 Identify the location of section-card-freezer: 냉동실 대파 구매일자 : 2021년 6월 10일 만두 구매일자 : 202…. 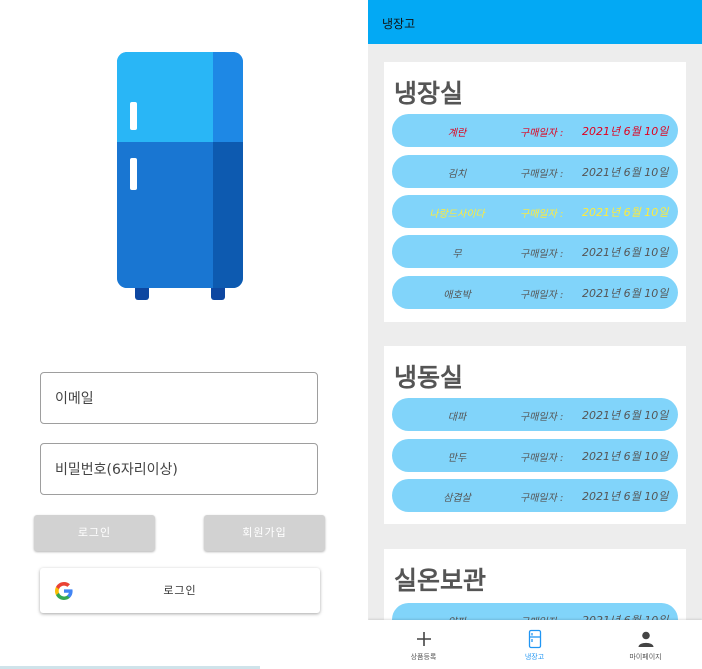
(535, 435).